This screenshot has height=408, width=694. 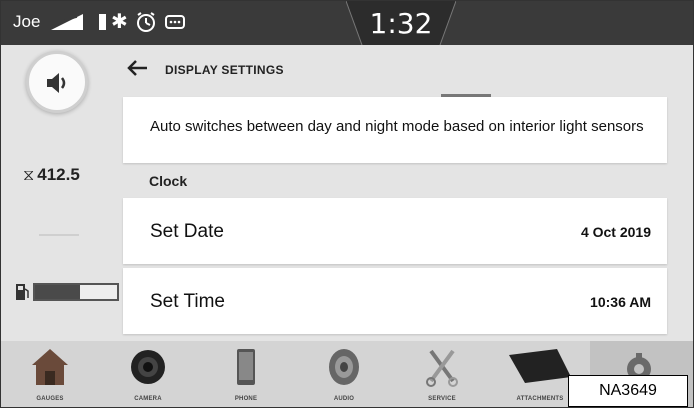 I want to click on nav-service: SERVICE, so click(x=442, y=374).